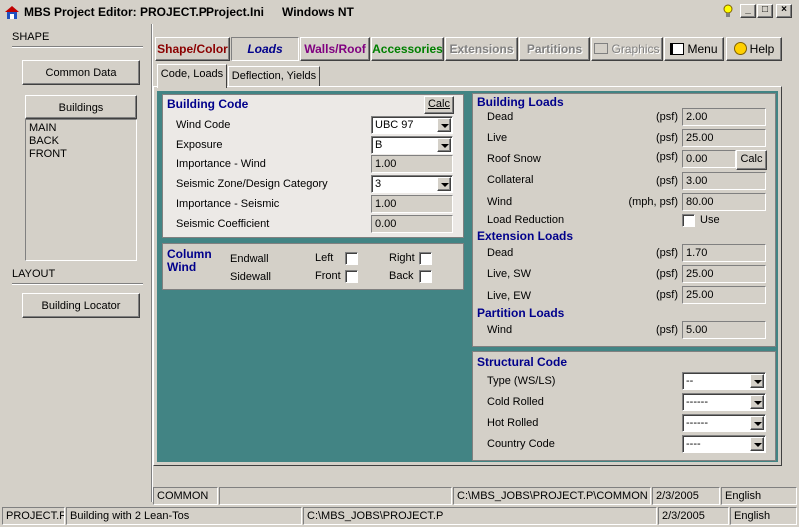 Image resolution: width=799 pixels, height=527 pixels. What do you see at coordinates (748, 11) in the screenshot?
I see `minimize-button: _` at bounding box center [748, 11].